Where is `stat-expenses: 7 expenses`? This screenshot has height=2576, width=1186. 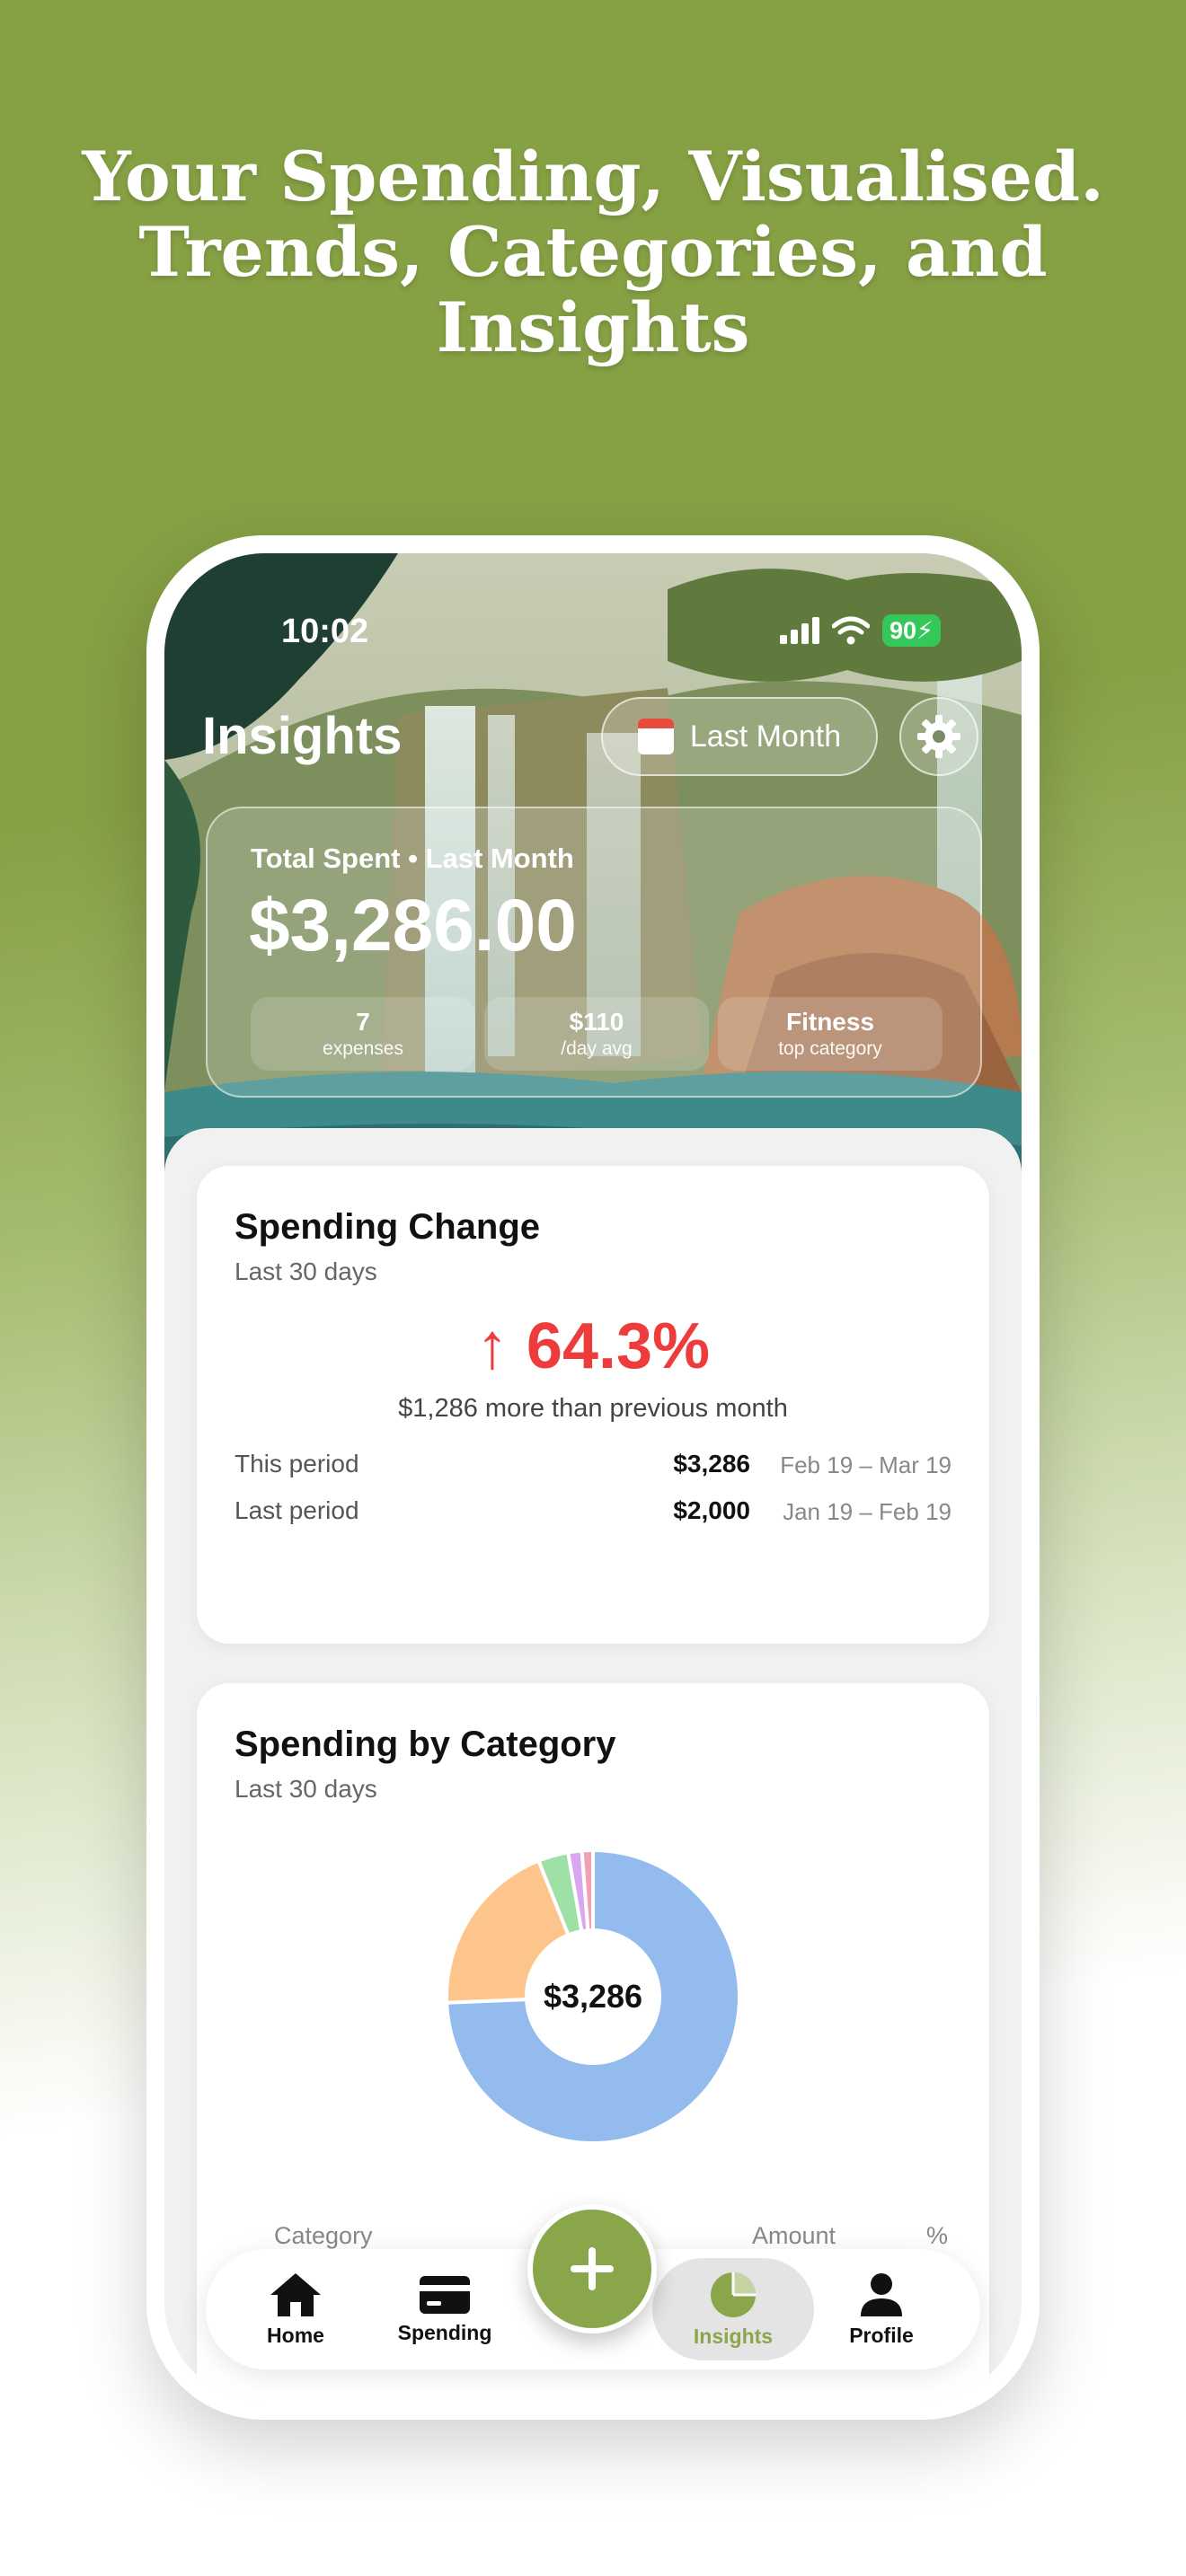
stat-expenses: 7 expenses is located at coordinates (363, 1034).